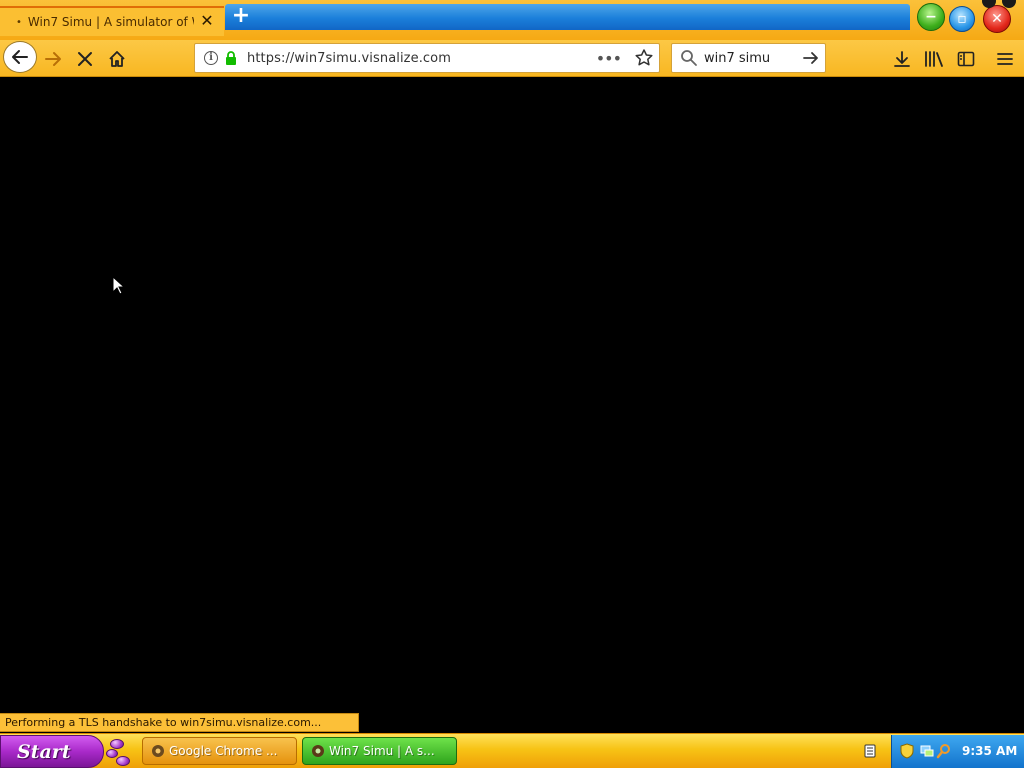  What do you see at coordinates (421, 58) in the screenshot?
I see `url-text: https://win7simu.visnalize.com` at bounding box center [421, 58].